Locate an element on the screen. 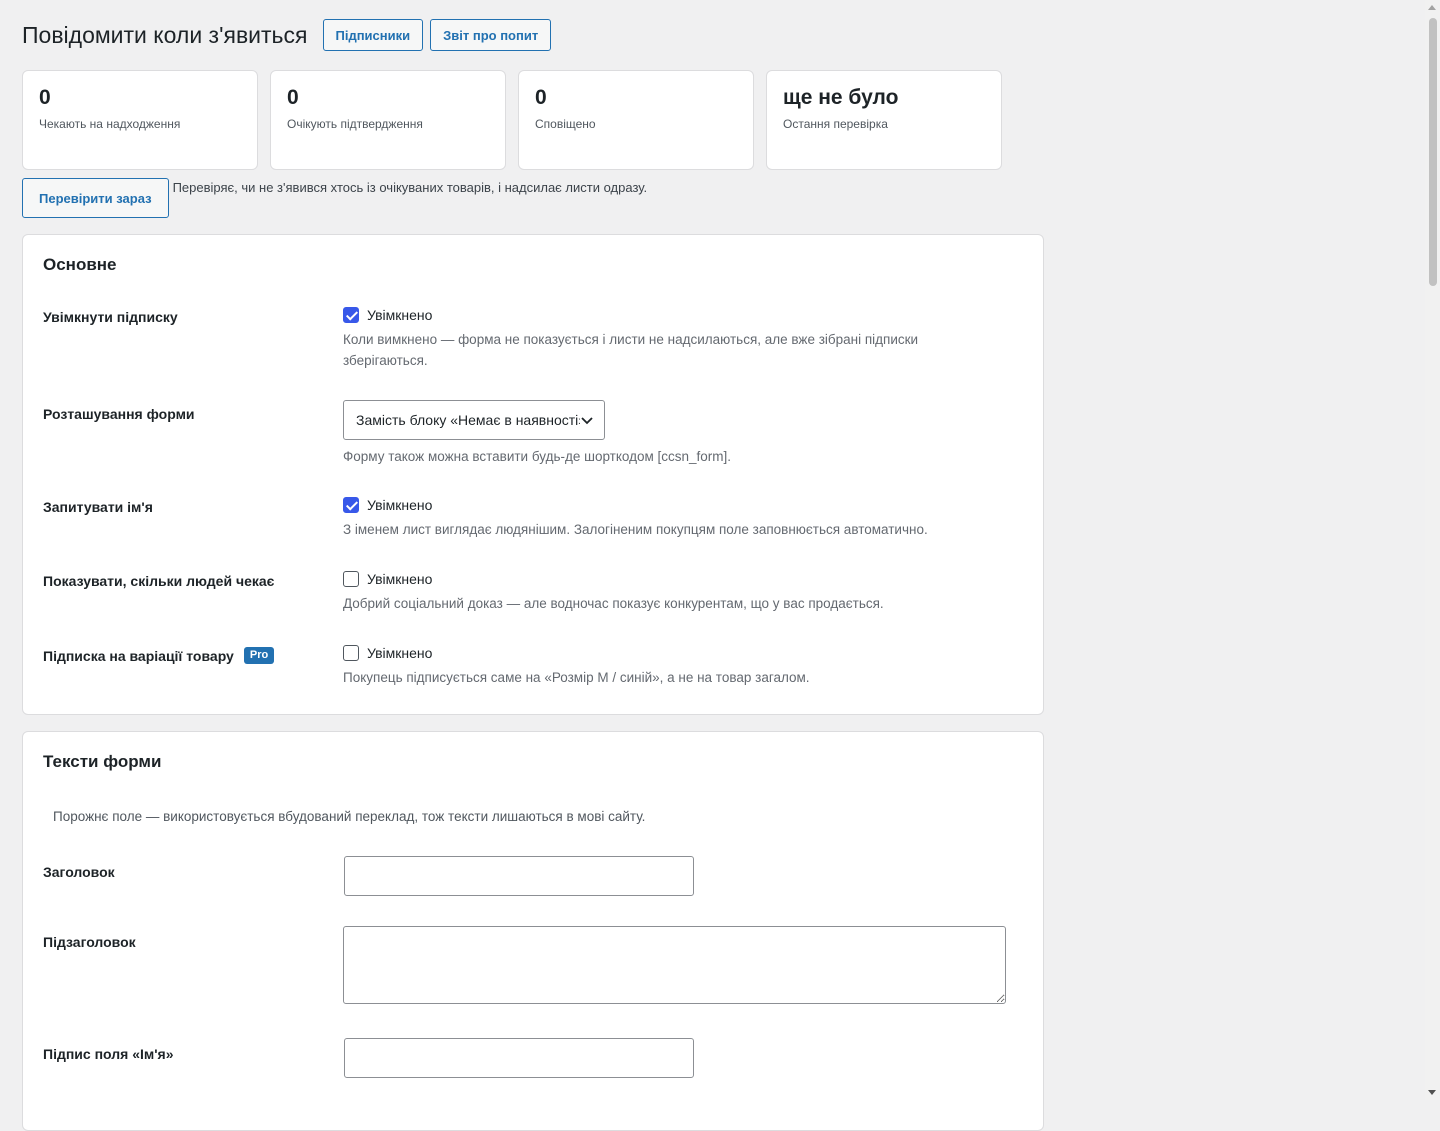 This screenshot has width=1440, height=1131. pro-badge: Pro is located at coordinates (259, 655).